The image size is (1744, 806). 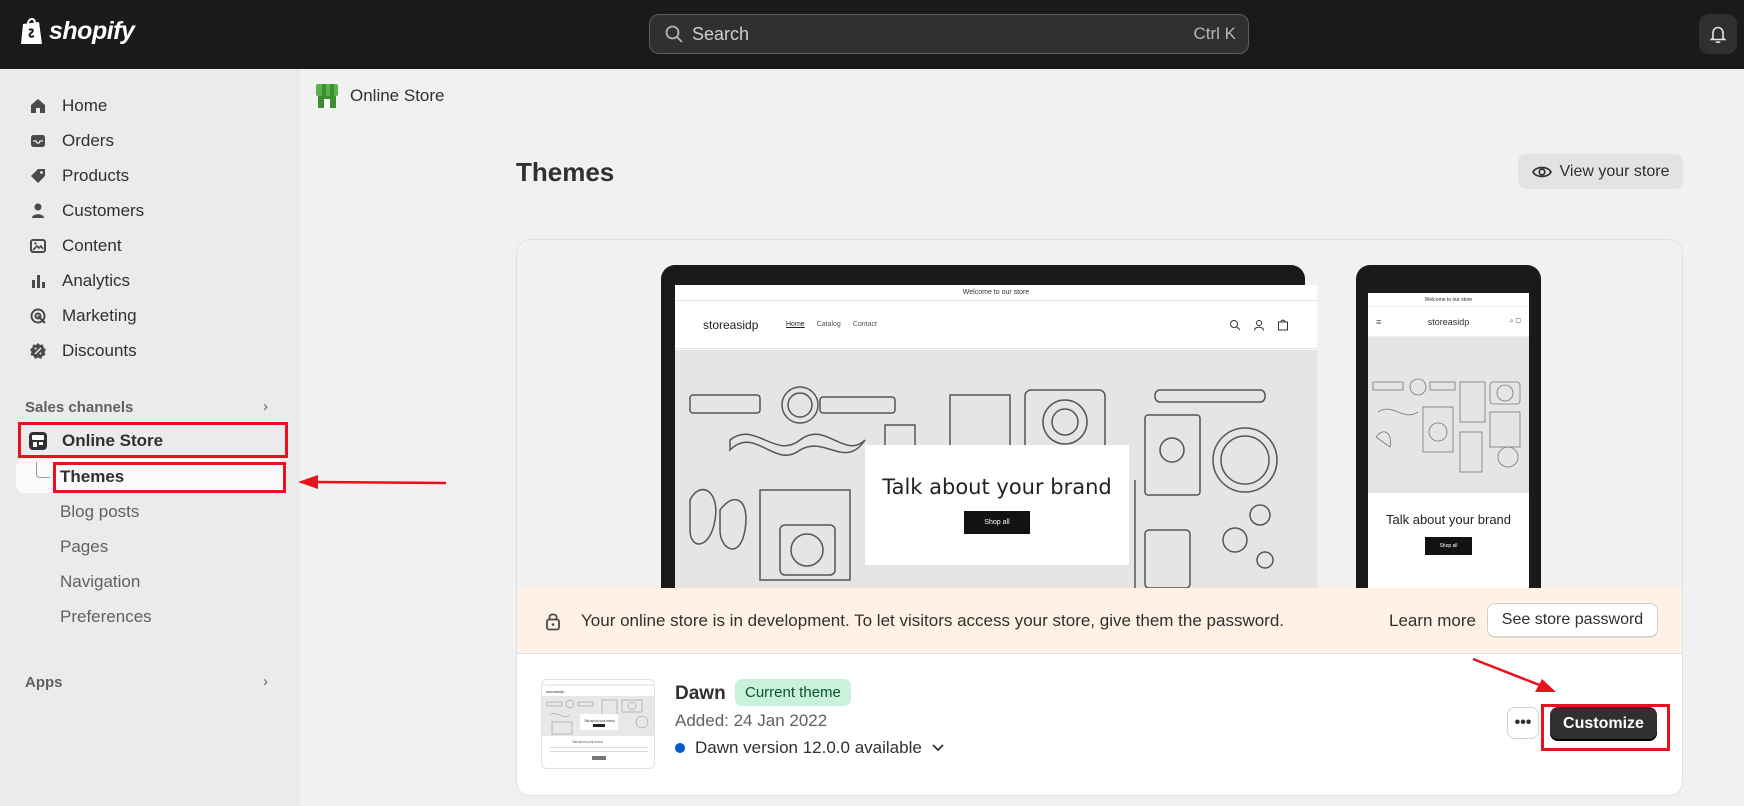 I want to click on annotation-box-online-store, so click(x=153, y=440).